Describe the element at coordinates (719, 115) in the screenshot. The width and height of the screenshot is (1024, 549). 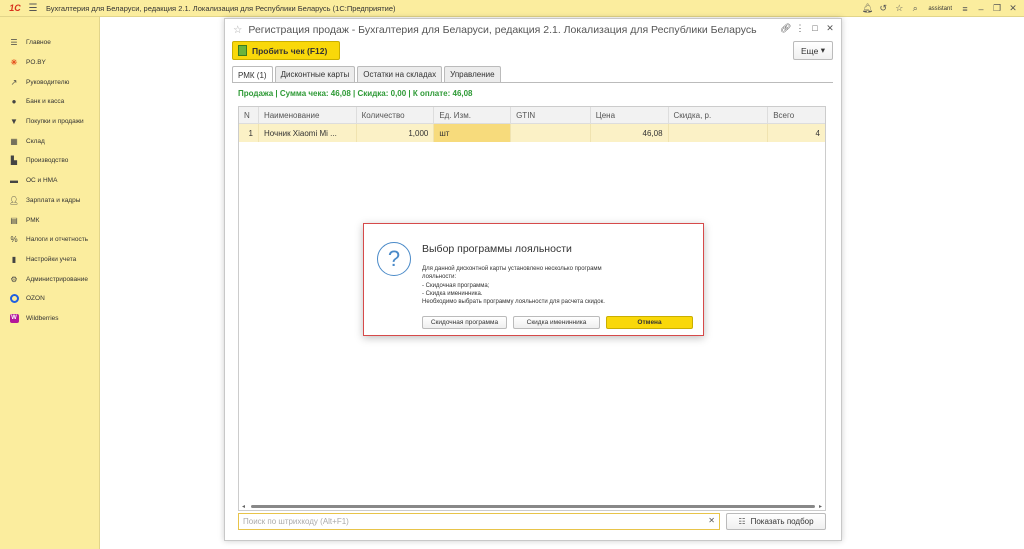
I see `column-header: Скидка, р.` at that location.